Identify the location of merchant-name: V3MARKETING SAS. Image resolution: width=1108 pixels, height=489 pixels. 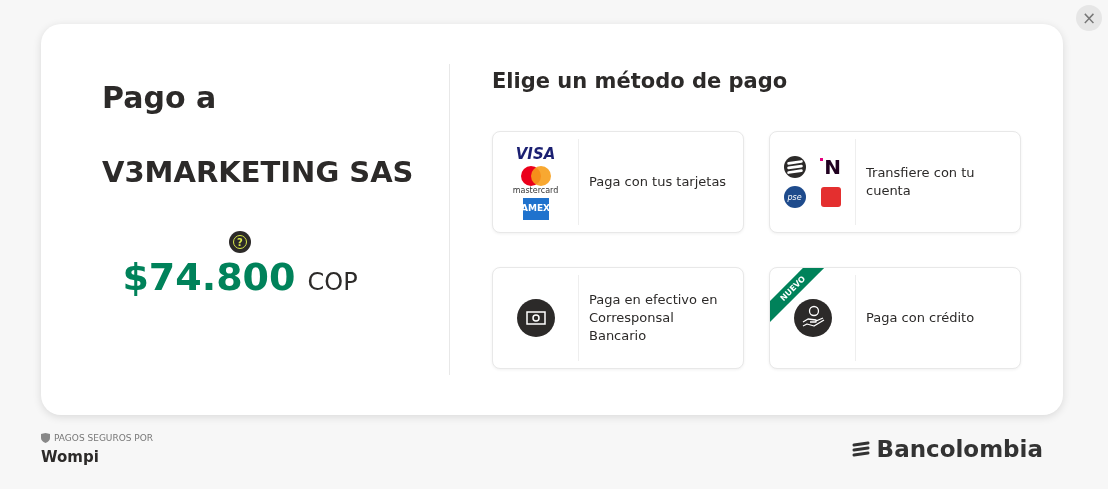
(258, 172).